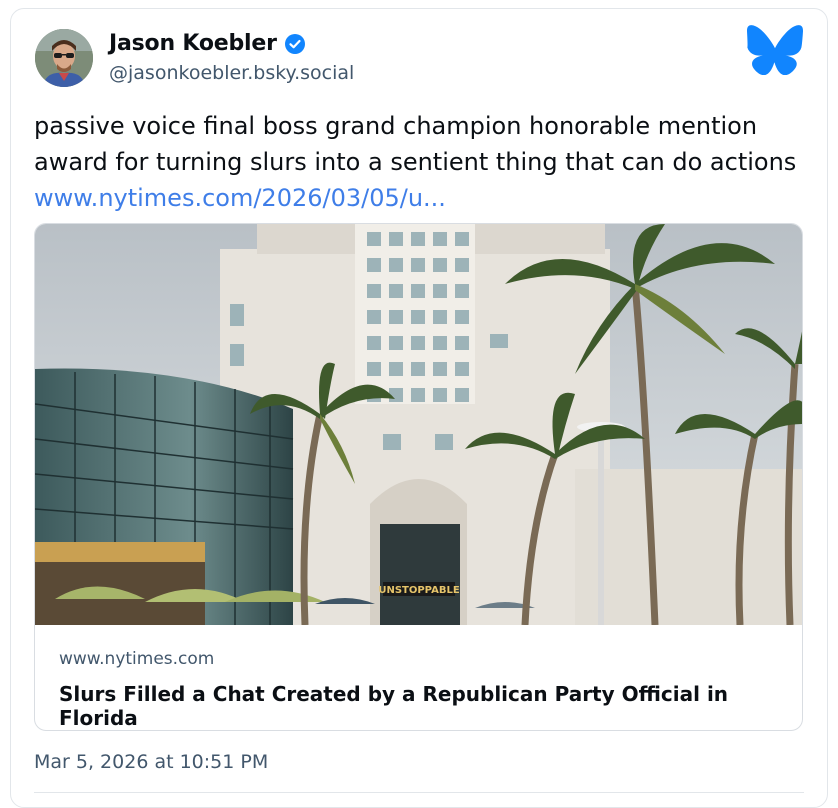 This screenshot has width=838, height=808. I want to click on divider, so click(419, 792).